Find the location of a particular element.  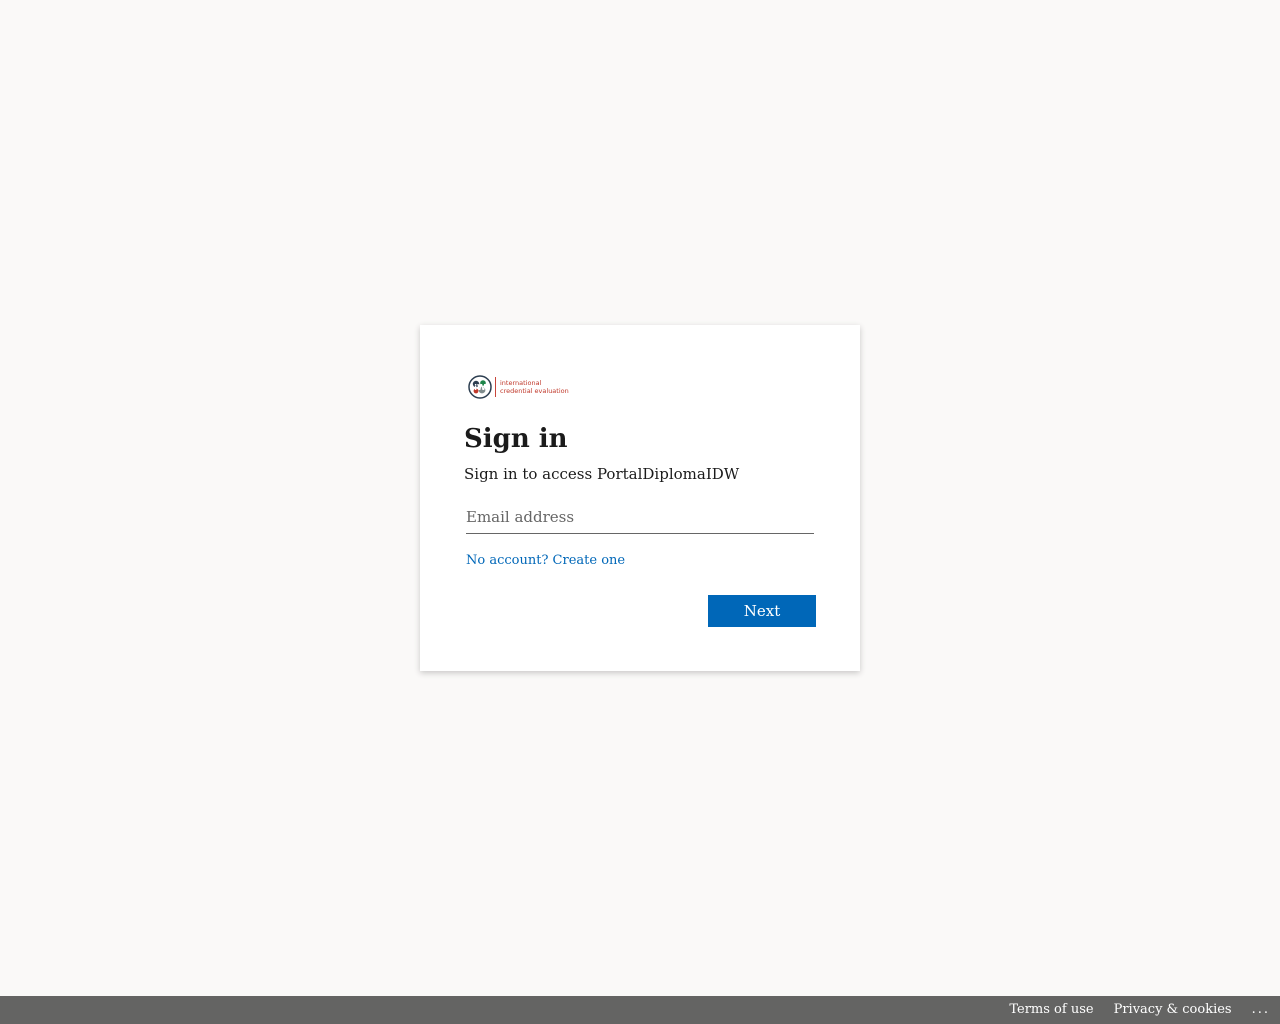

next-button: Next is located at coordinates (762, 611).